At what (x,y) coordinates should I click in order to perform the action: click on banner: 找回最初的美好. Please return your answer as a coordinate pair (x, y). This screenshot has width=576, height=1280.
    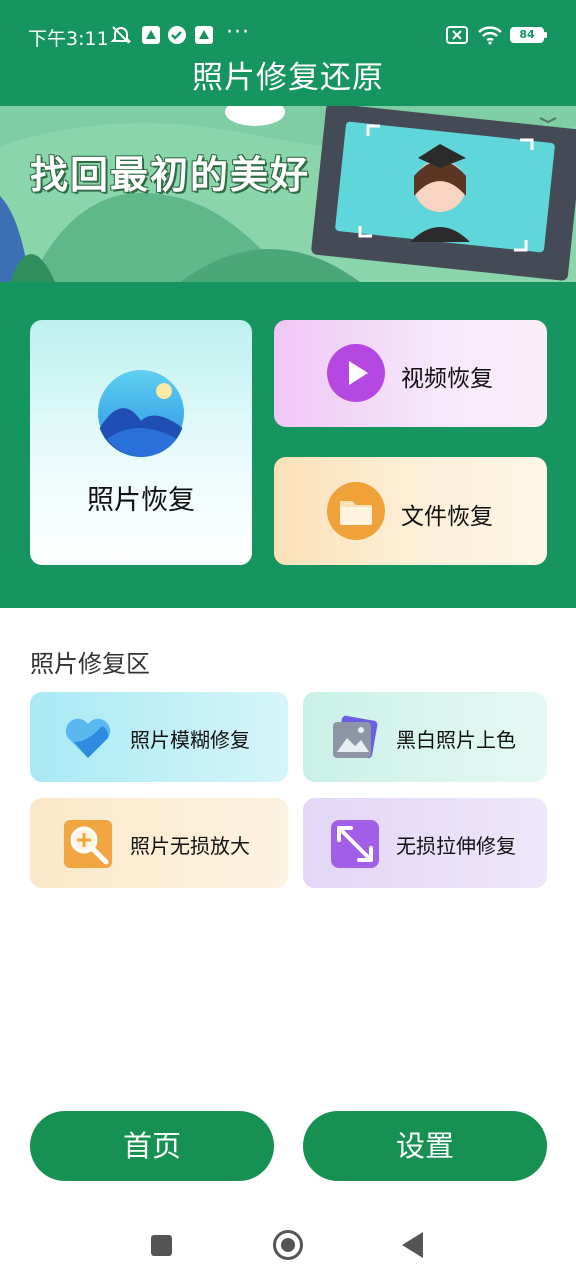
    Looking at the image, I should click on (288, 194).